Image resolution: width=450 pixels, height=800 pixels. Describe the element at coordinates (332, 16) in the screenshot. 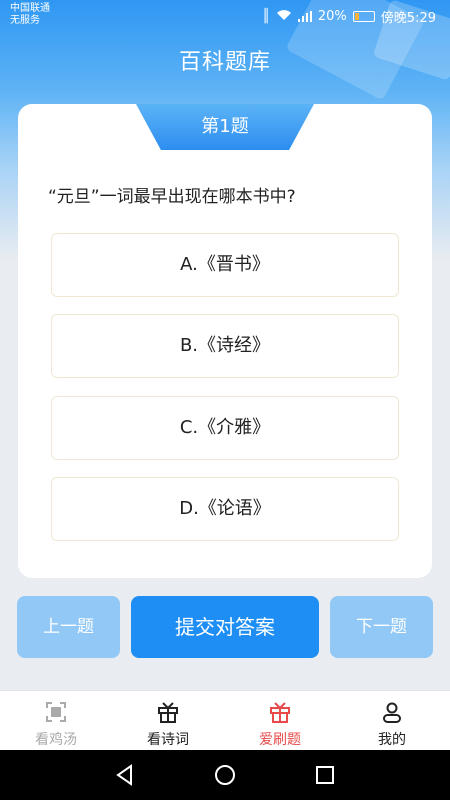

I see `battery-percent: 20%` at that location.